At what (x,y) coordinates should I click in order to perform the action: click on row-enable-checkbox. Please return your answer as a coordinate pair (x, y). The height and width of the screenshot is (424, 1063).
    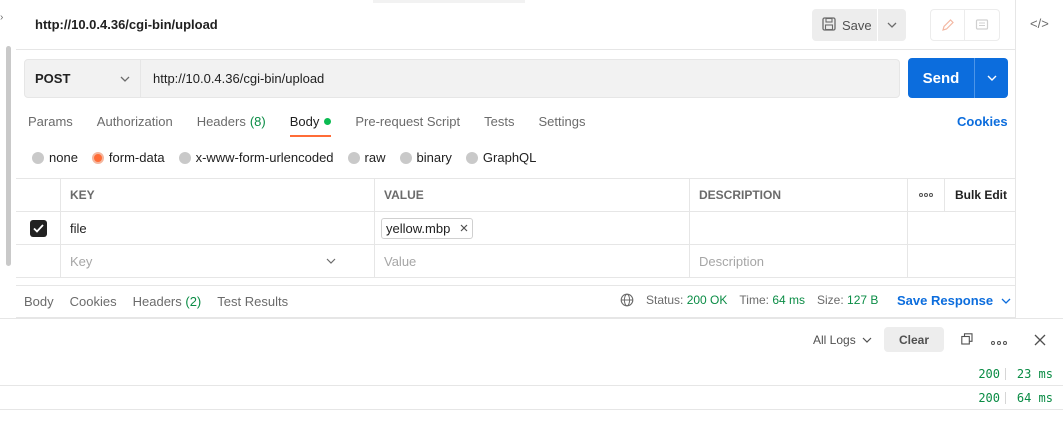
    Looking at the image, I should click on (38, 228).